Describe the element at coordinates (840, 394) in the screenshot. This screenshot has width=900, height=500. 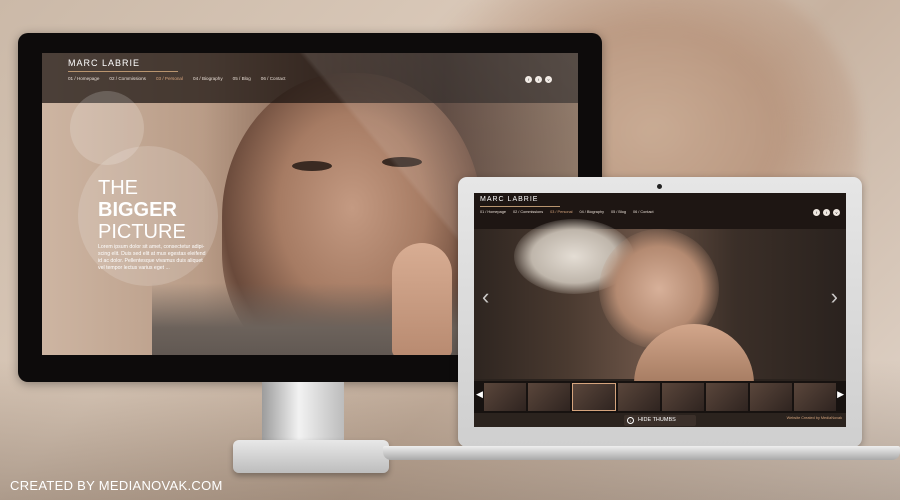
I see `thumbs-next-icon: ▶` at that location.